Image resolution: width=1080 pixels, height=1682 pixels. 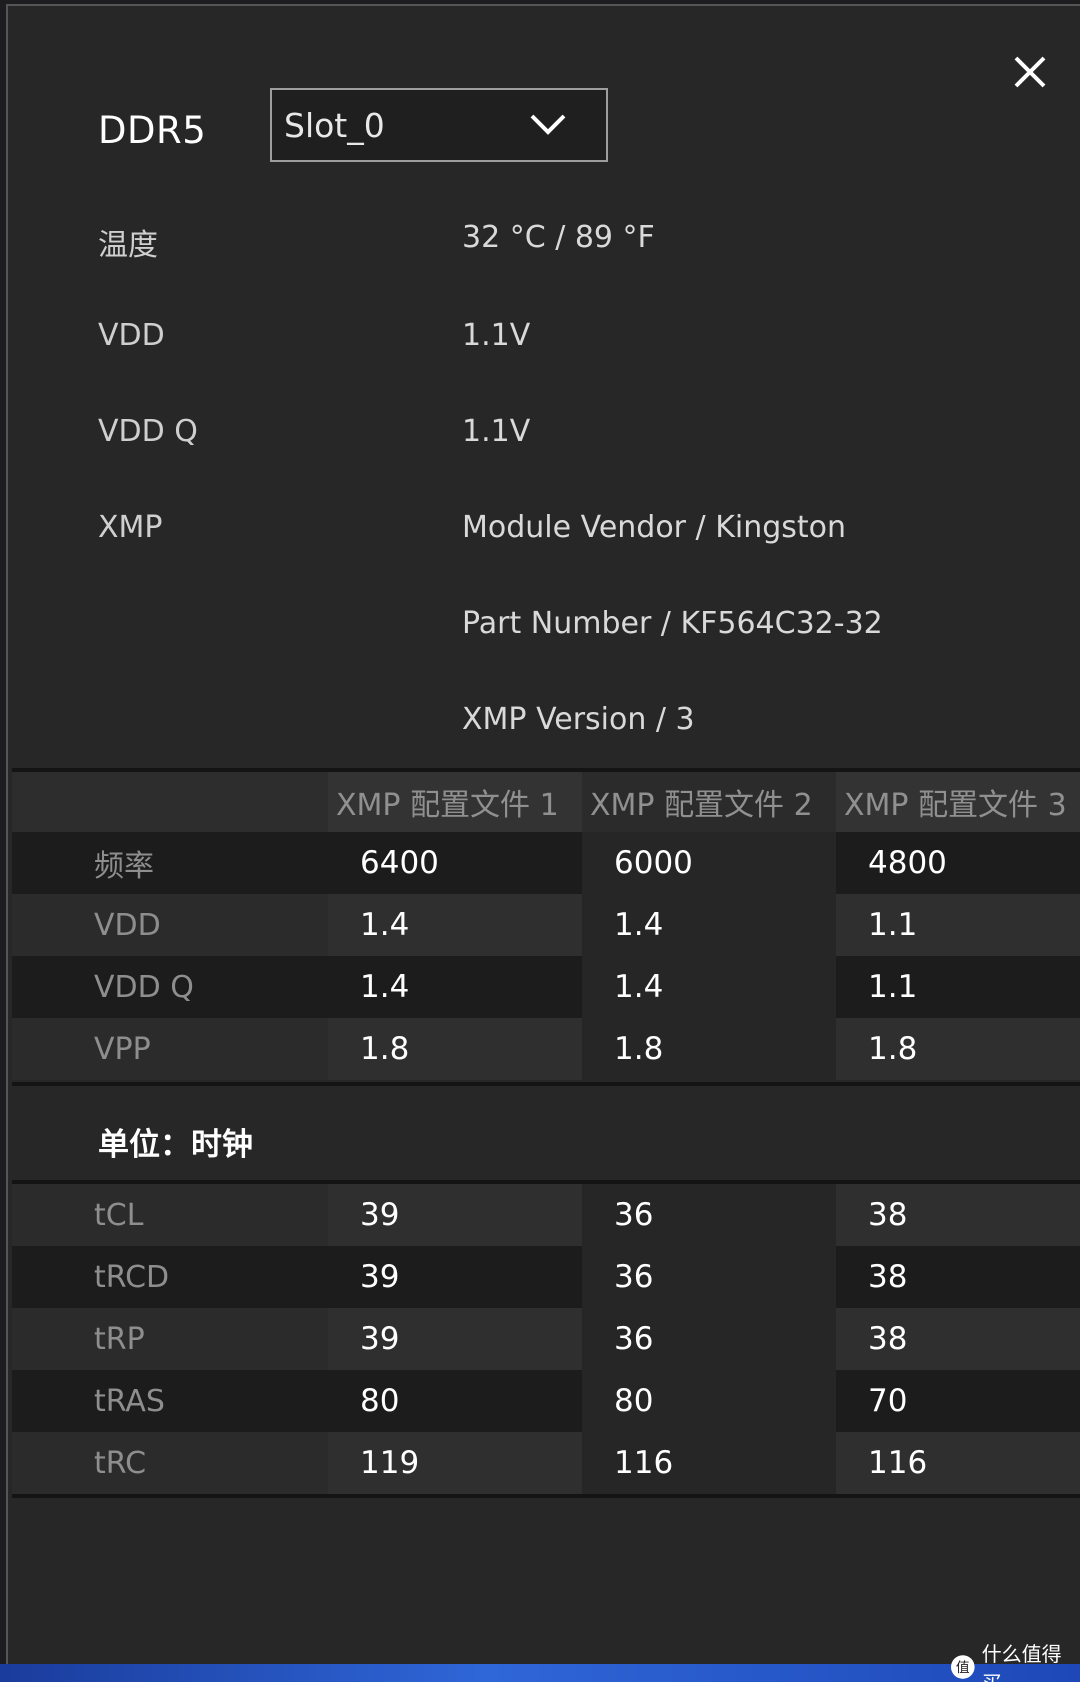 What do you see at coordinates (958, 1401) in the screenshot?
I see `cell-value: 70` at bounding box center [958, 1401].